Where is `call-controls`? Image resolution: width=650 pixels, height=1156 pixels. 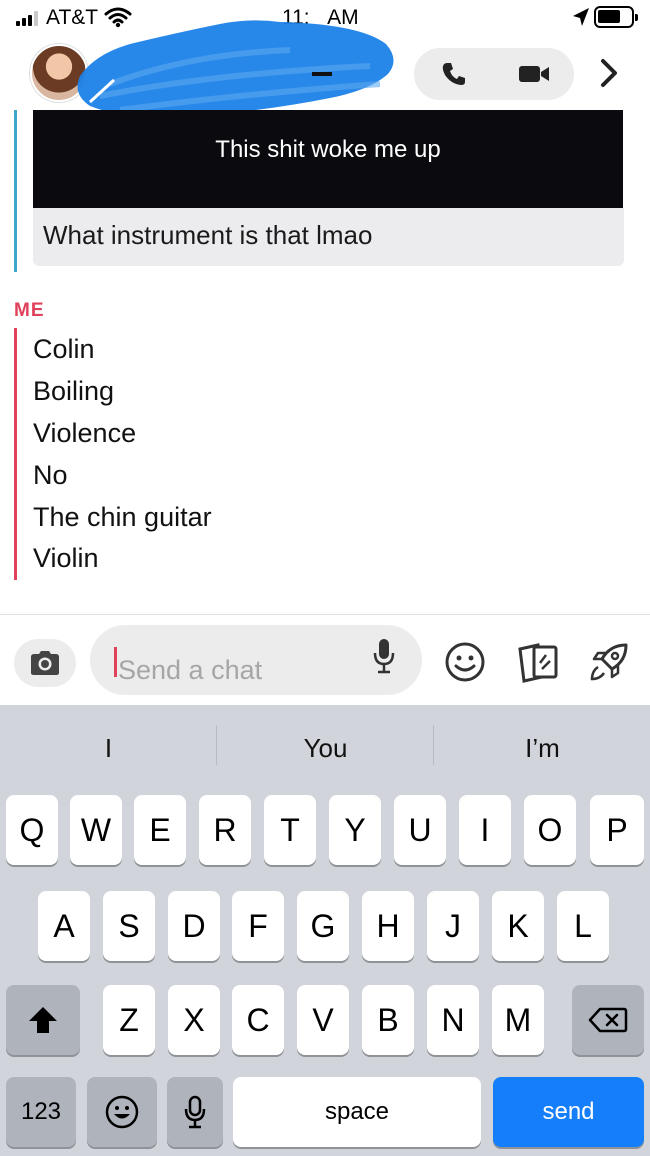 call-controls is located at coordinates (494, 74).